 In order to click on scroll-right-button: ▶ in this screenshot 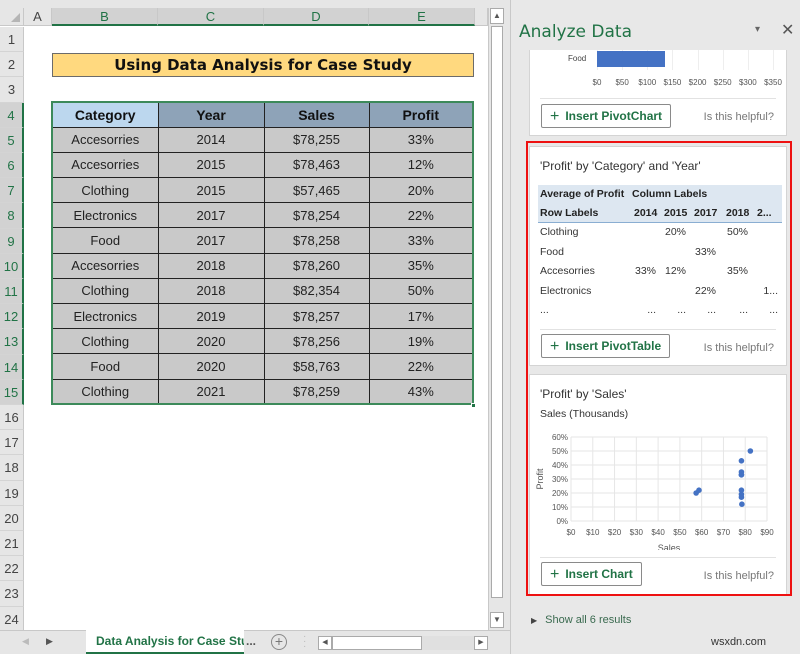, I will do `click(481, 643)`.